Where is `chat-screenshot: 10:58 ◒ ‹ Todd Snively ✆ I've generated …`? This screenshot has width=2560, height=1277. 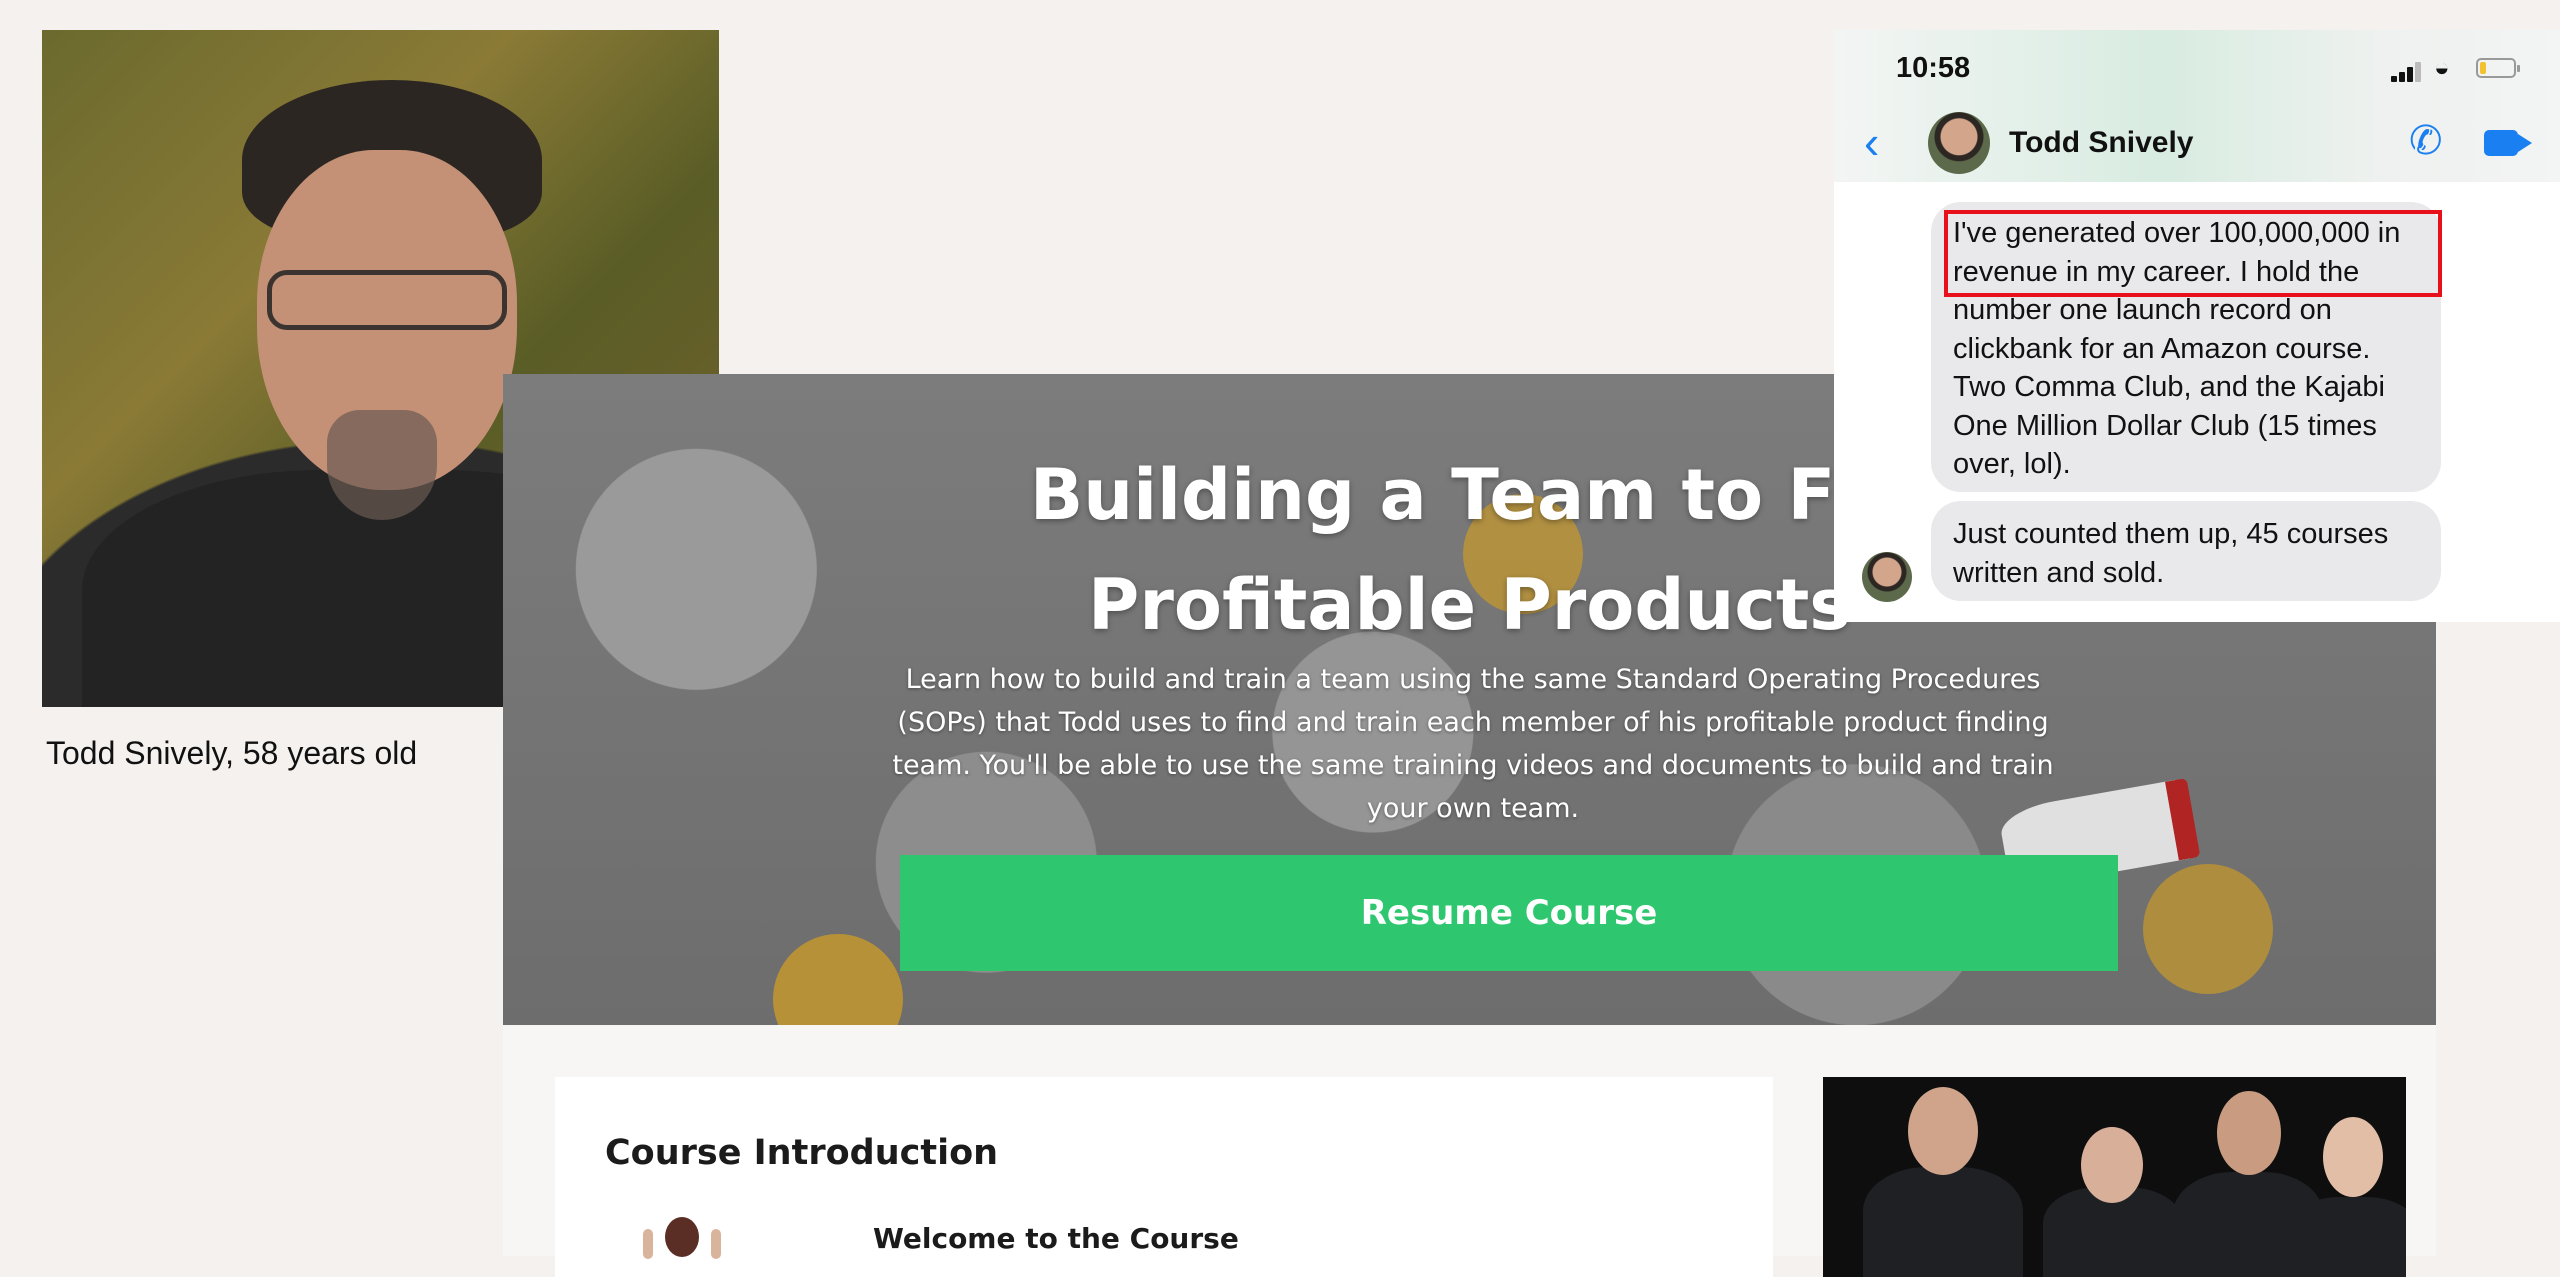 chat-screenshot: 10:58 ◒ ‹ Todd Snively ✆ I've generated … is located at coordinates (2197, 326).